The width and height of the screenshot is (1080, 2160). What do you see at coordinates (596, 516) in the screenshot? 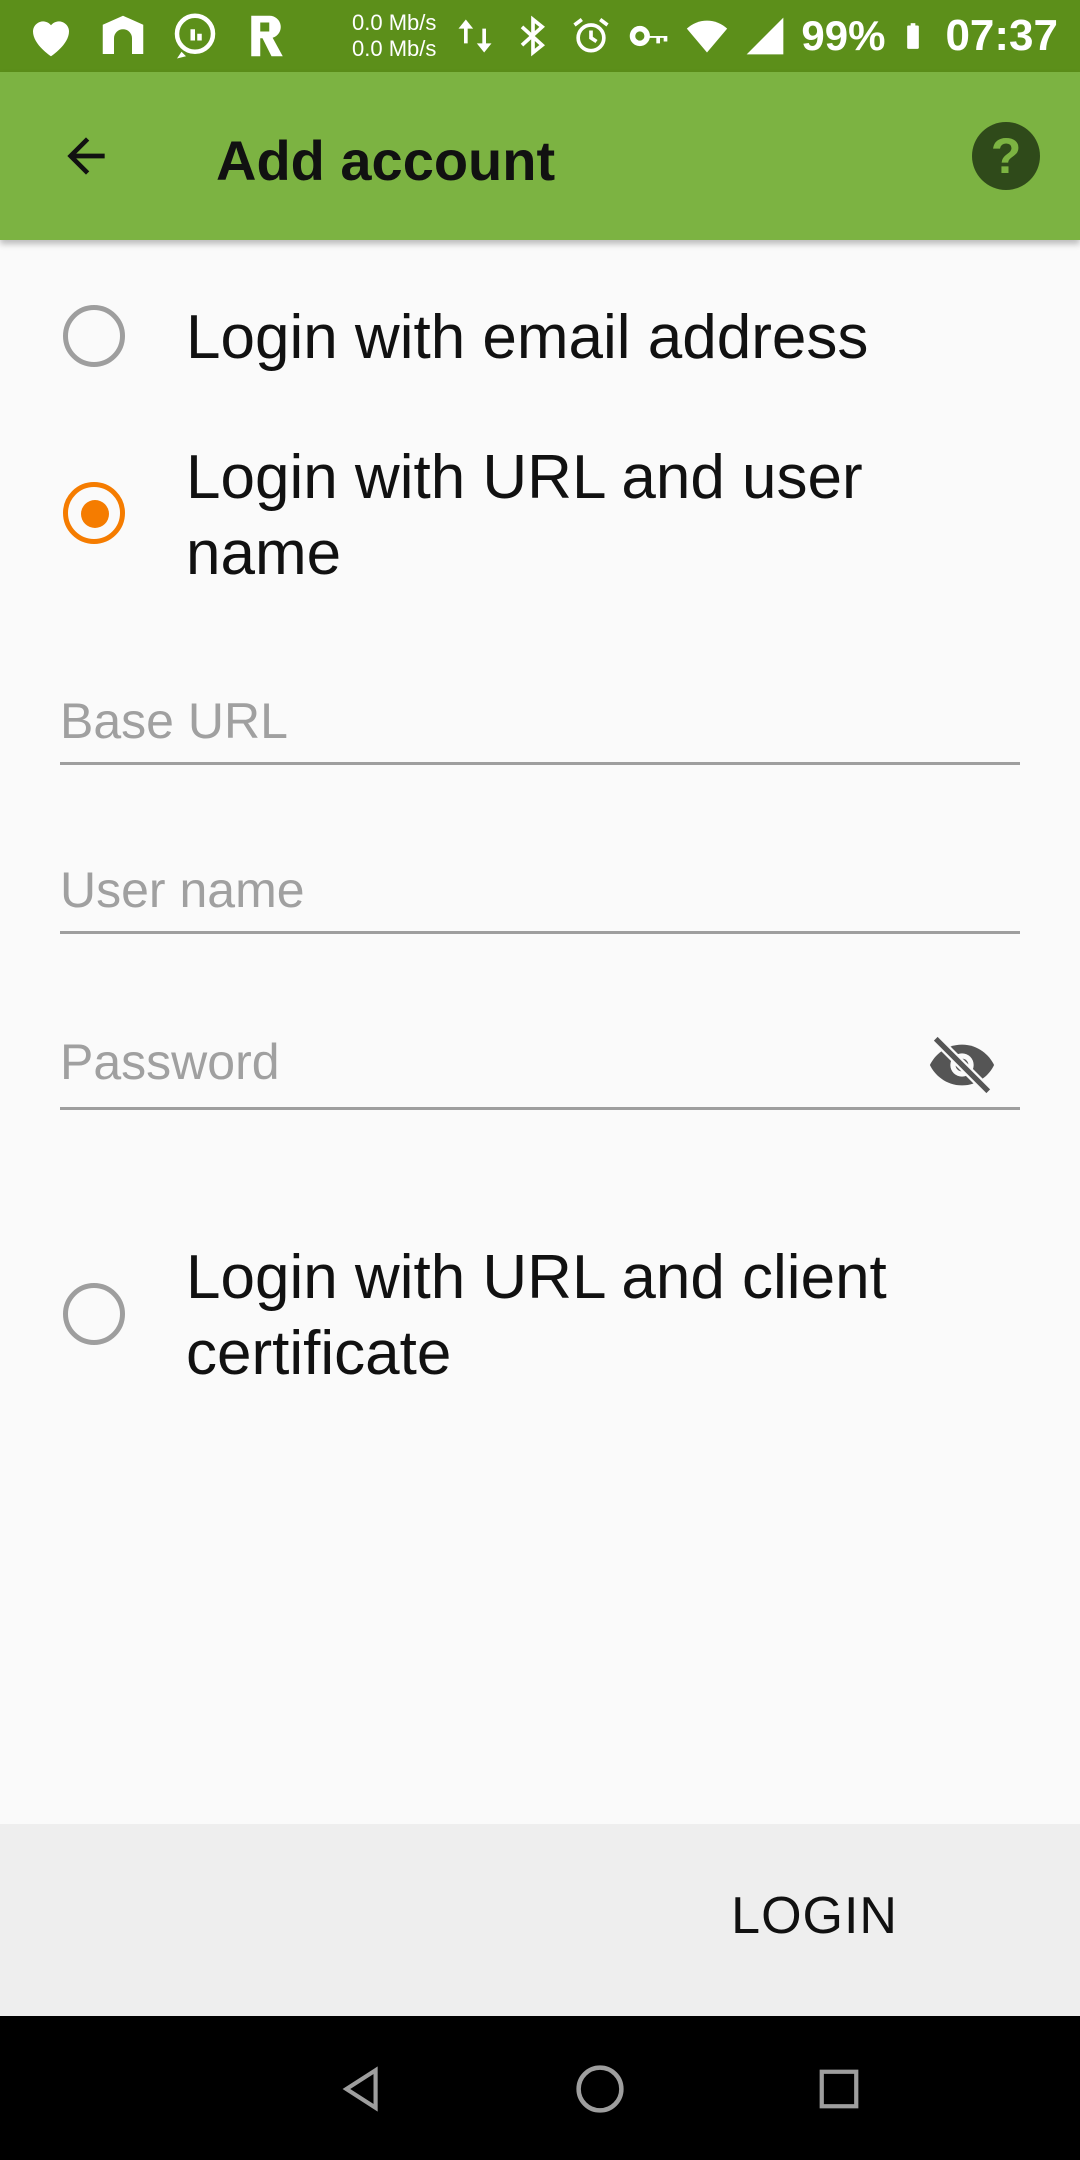
I see `option-login-url-username-label: Login with URL and user name` at bounding box center [596, 516].